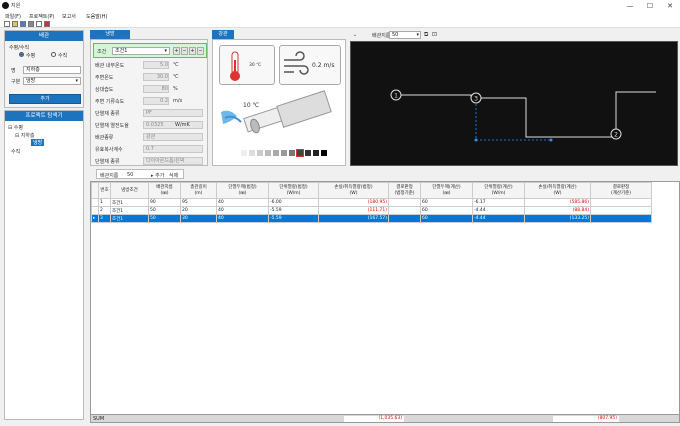  I want to click on tab-steel-pipe: 강관, so click(223, 34).